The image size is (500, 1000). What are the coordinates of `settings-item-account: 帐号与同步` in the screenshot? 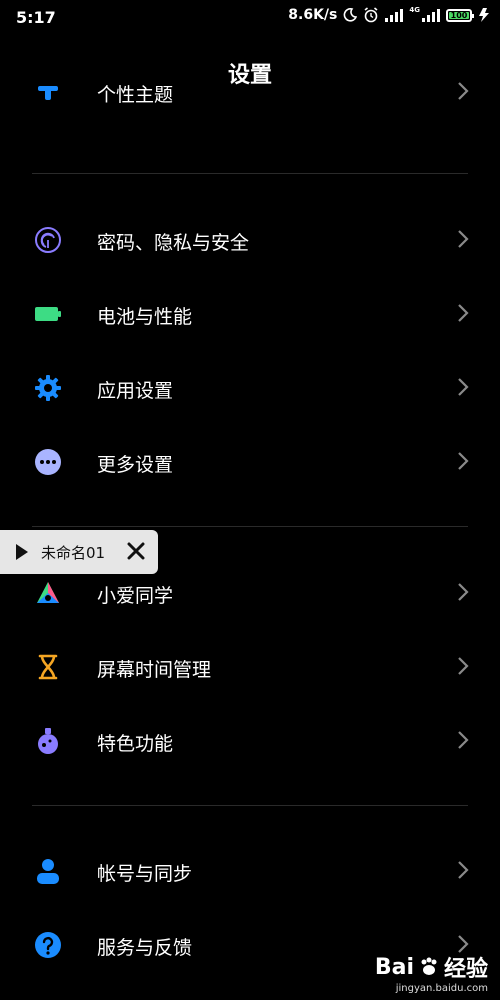 It's located at (250, 871).